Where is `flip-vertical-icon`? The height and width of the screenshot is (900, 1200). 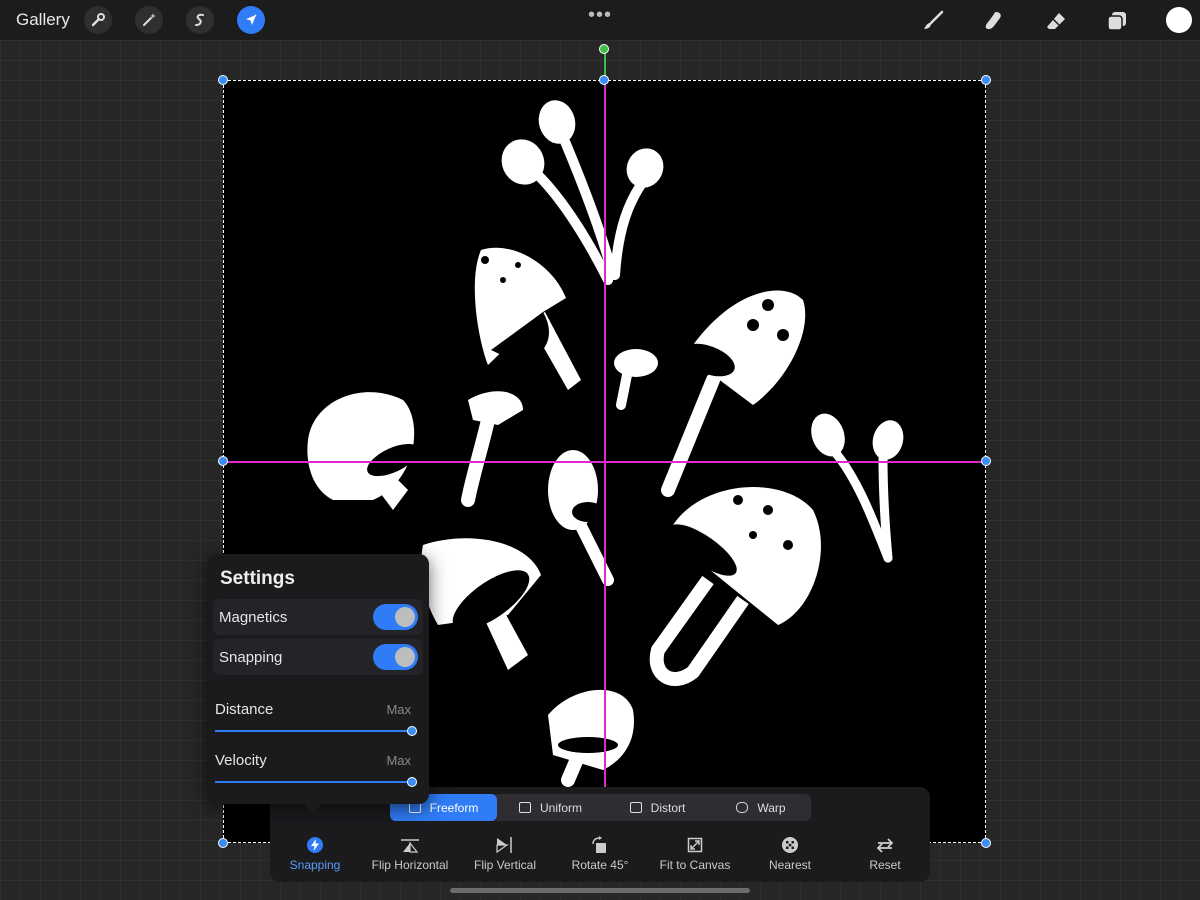 flip-vertical-icon is located at coordinates (505, 845).